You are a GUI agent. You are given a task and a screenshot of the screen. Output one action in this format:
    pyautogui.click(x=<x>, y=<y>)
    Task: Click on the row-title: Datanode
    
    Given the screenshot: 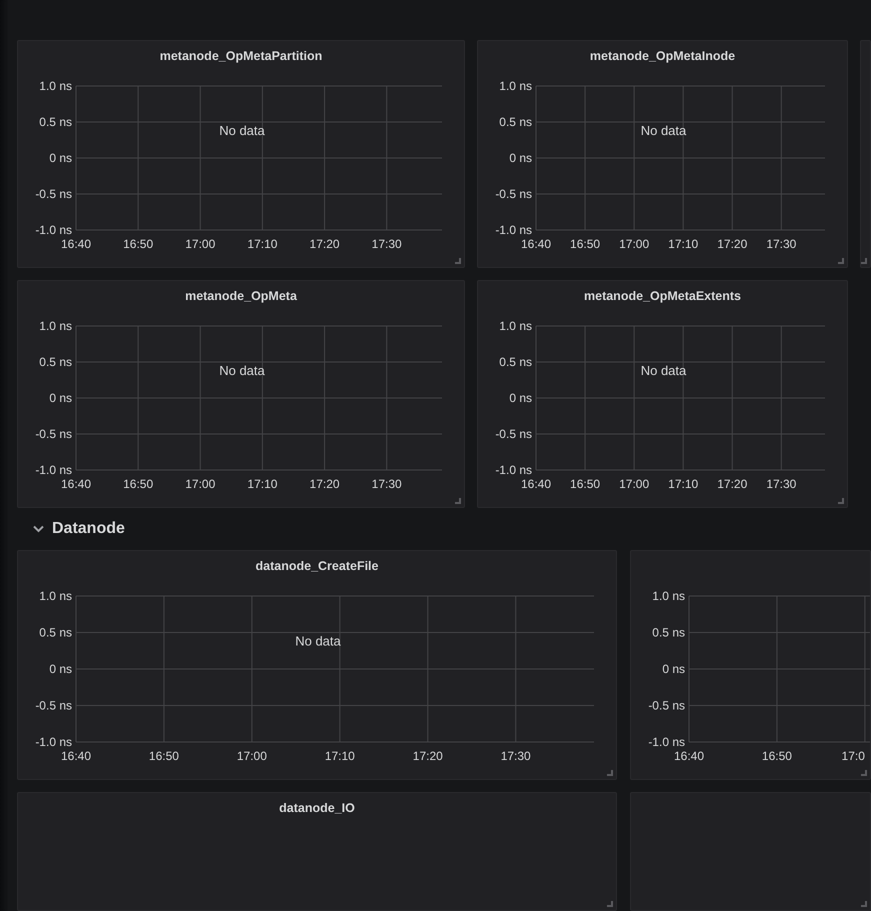 What is the action you would take?
    pyautogui.click(x=88, y=529)
    